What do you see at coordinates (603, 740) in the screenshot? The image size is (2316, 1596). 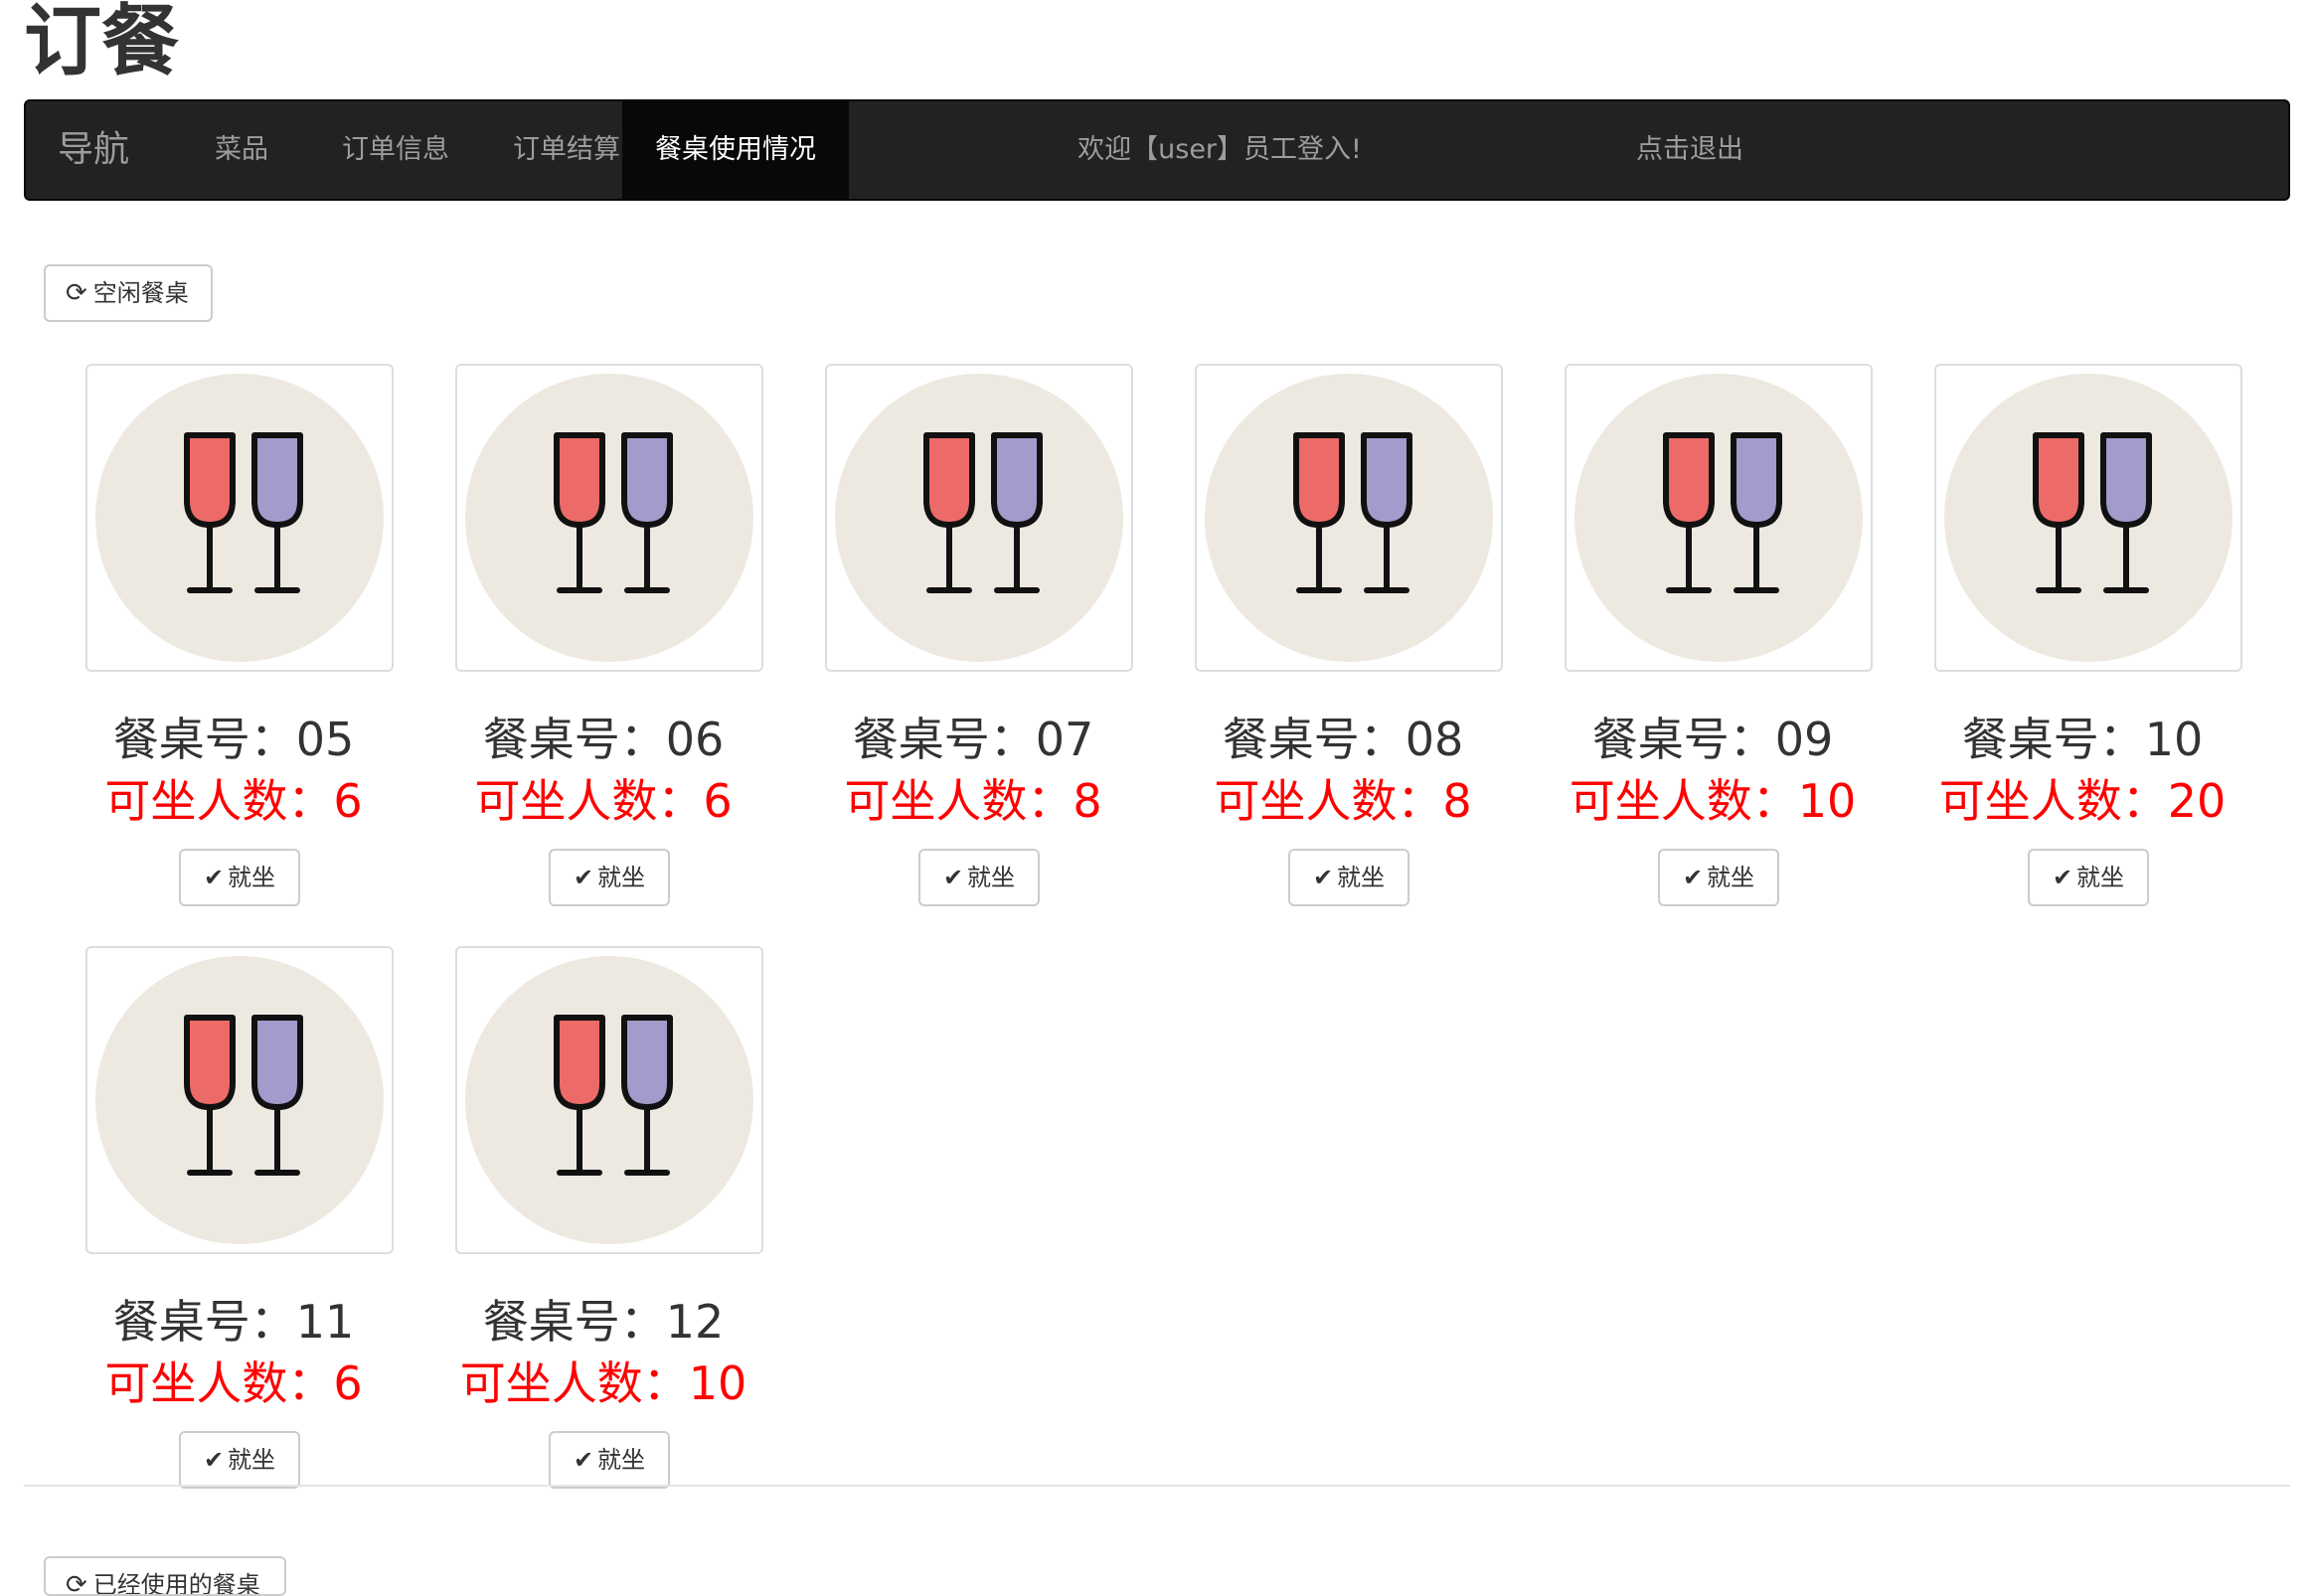 I see `table-number: 餐桌号：06` at bounding box center [603, 740].